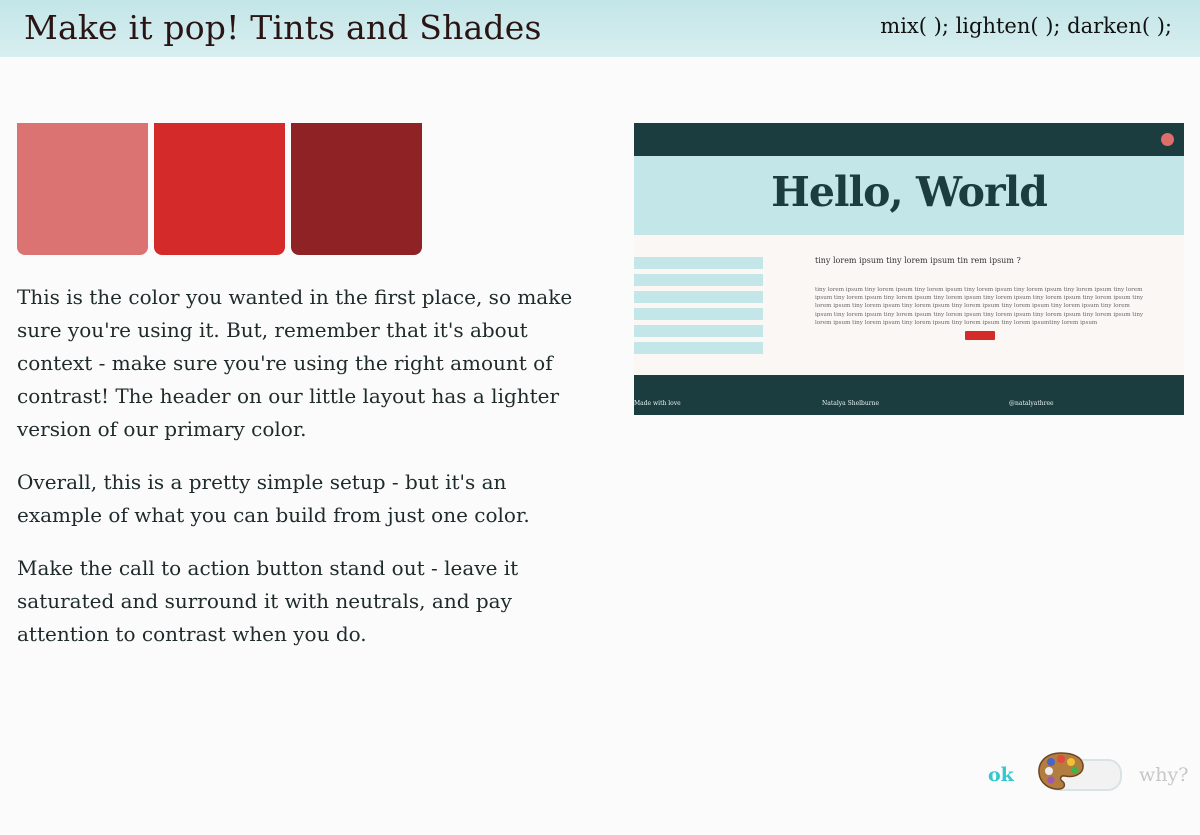 The width and height of the screenshot is (1200, 835). What do you see at coordinates (980, 335) in the screenshot?
I see `preview-cta-button` at bounding box center [980, 335].